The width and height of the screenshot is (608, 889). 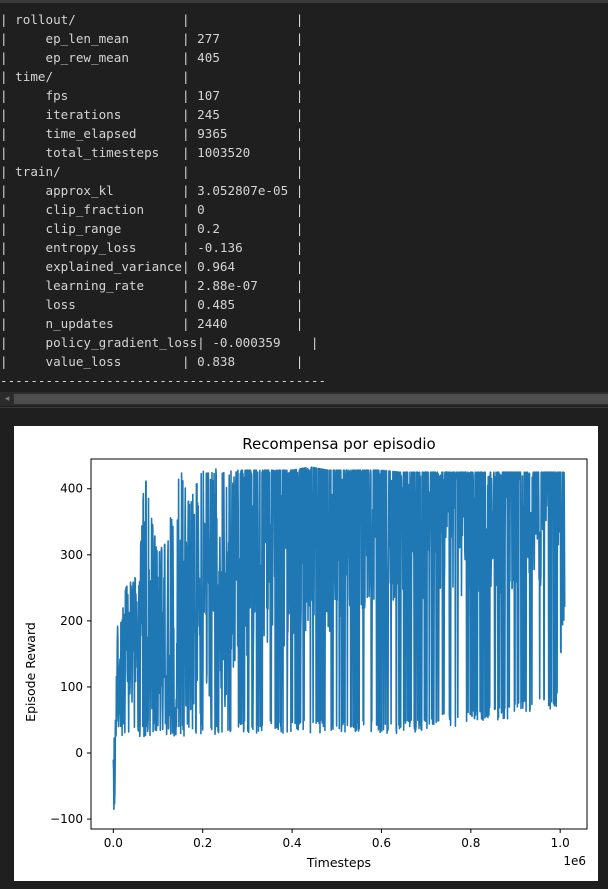 What do you see at coordinates (45, 19) in the screenshot?
I see `log-key: rollout/` at bounding box center [45, 19].